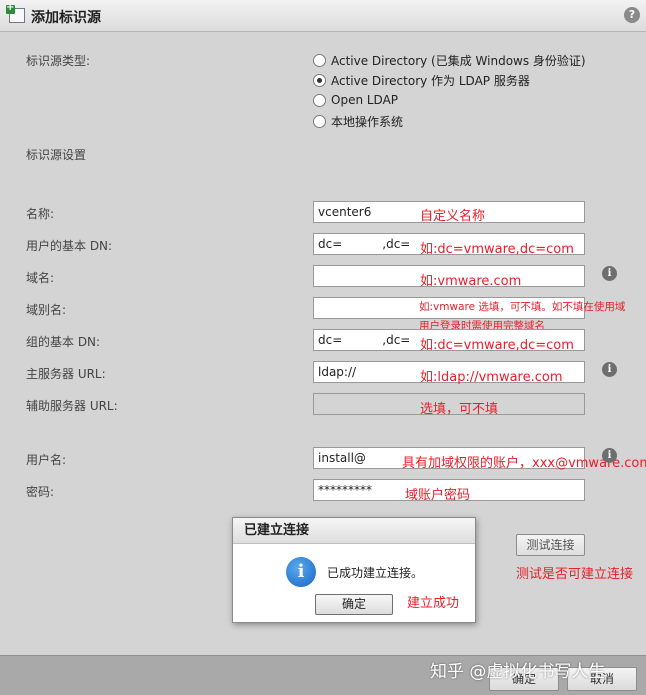 This screenshot has height=695, width=646. Describe the element at coordinates (550, 545) in the screenshot. I see `test-connection-button: 测试连接` at that location.